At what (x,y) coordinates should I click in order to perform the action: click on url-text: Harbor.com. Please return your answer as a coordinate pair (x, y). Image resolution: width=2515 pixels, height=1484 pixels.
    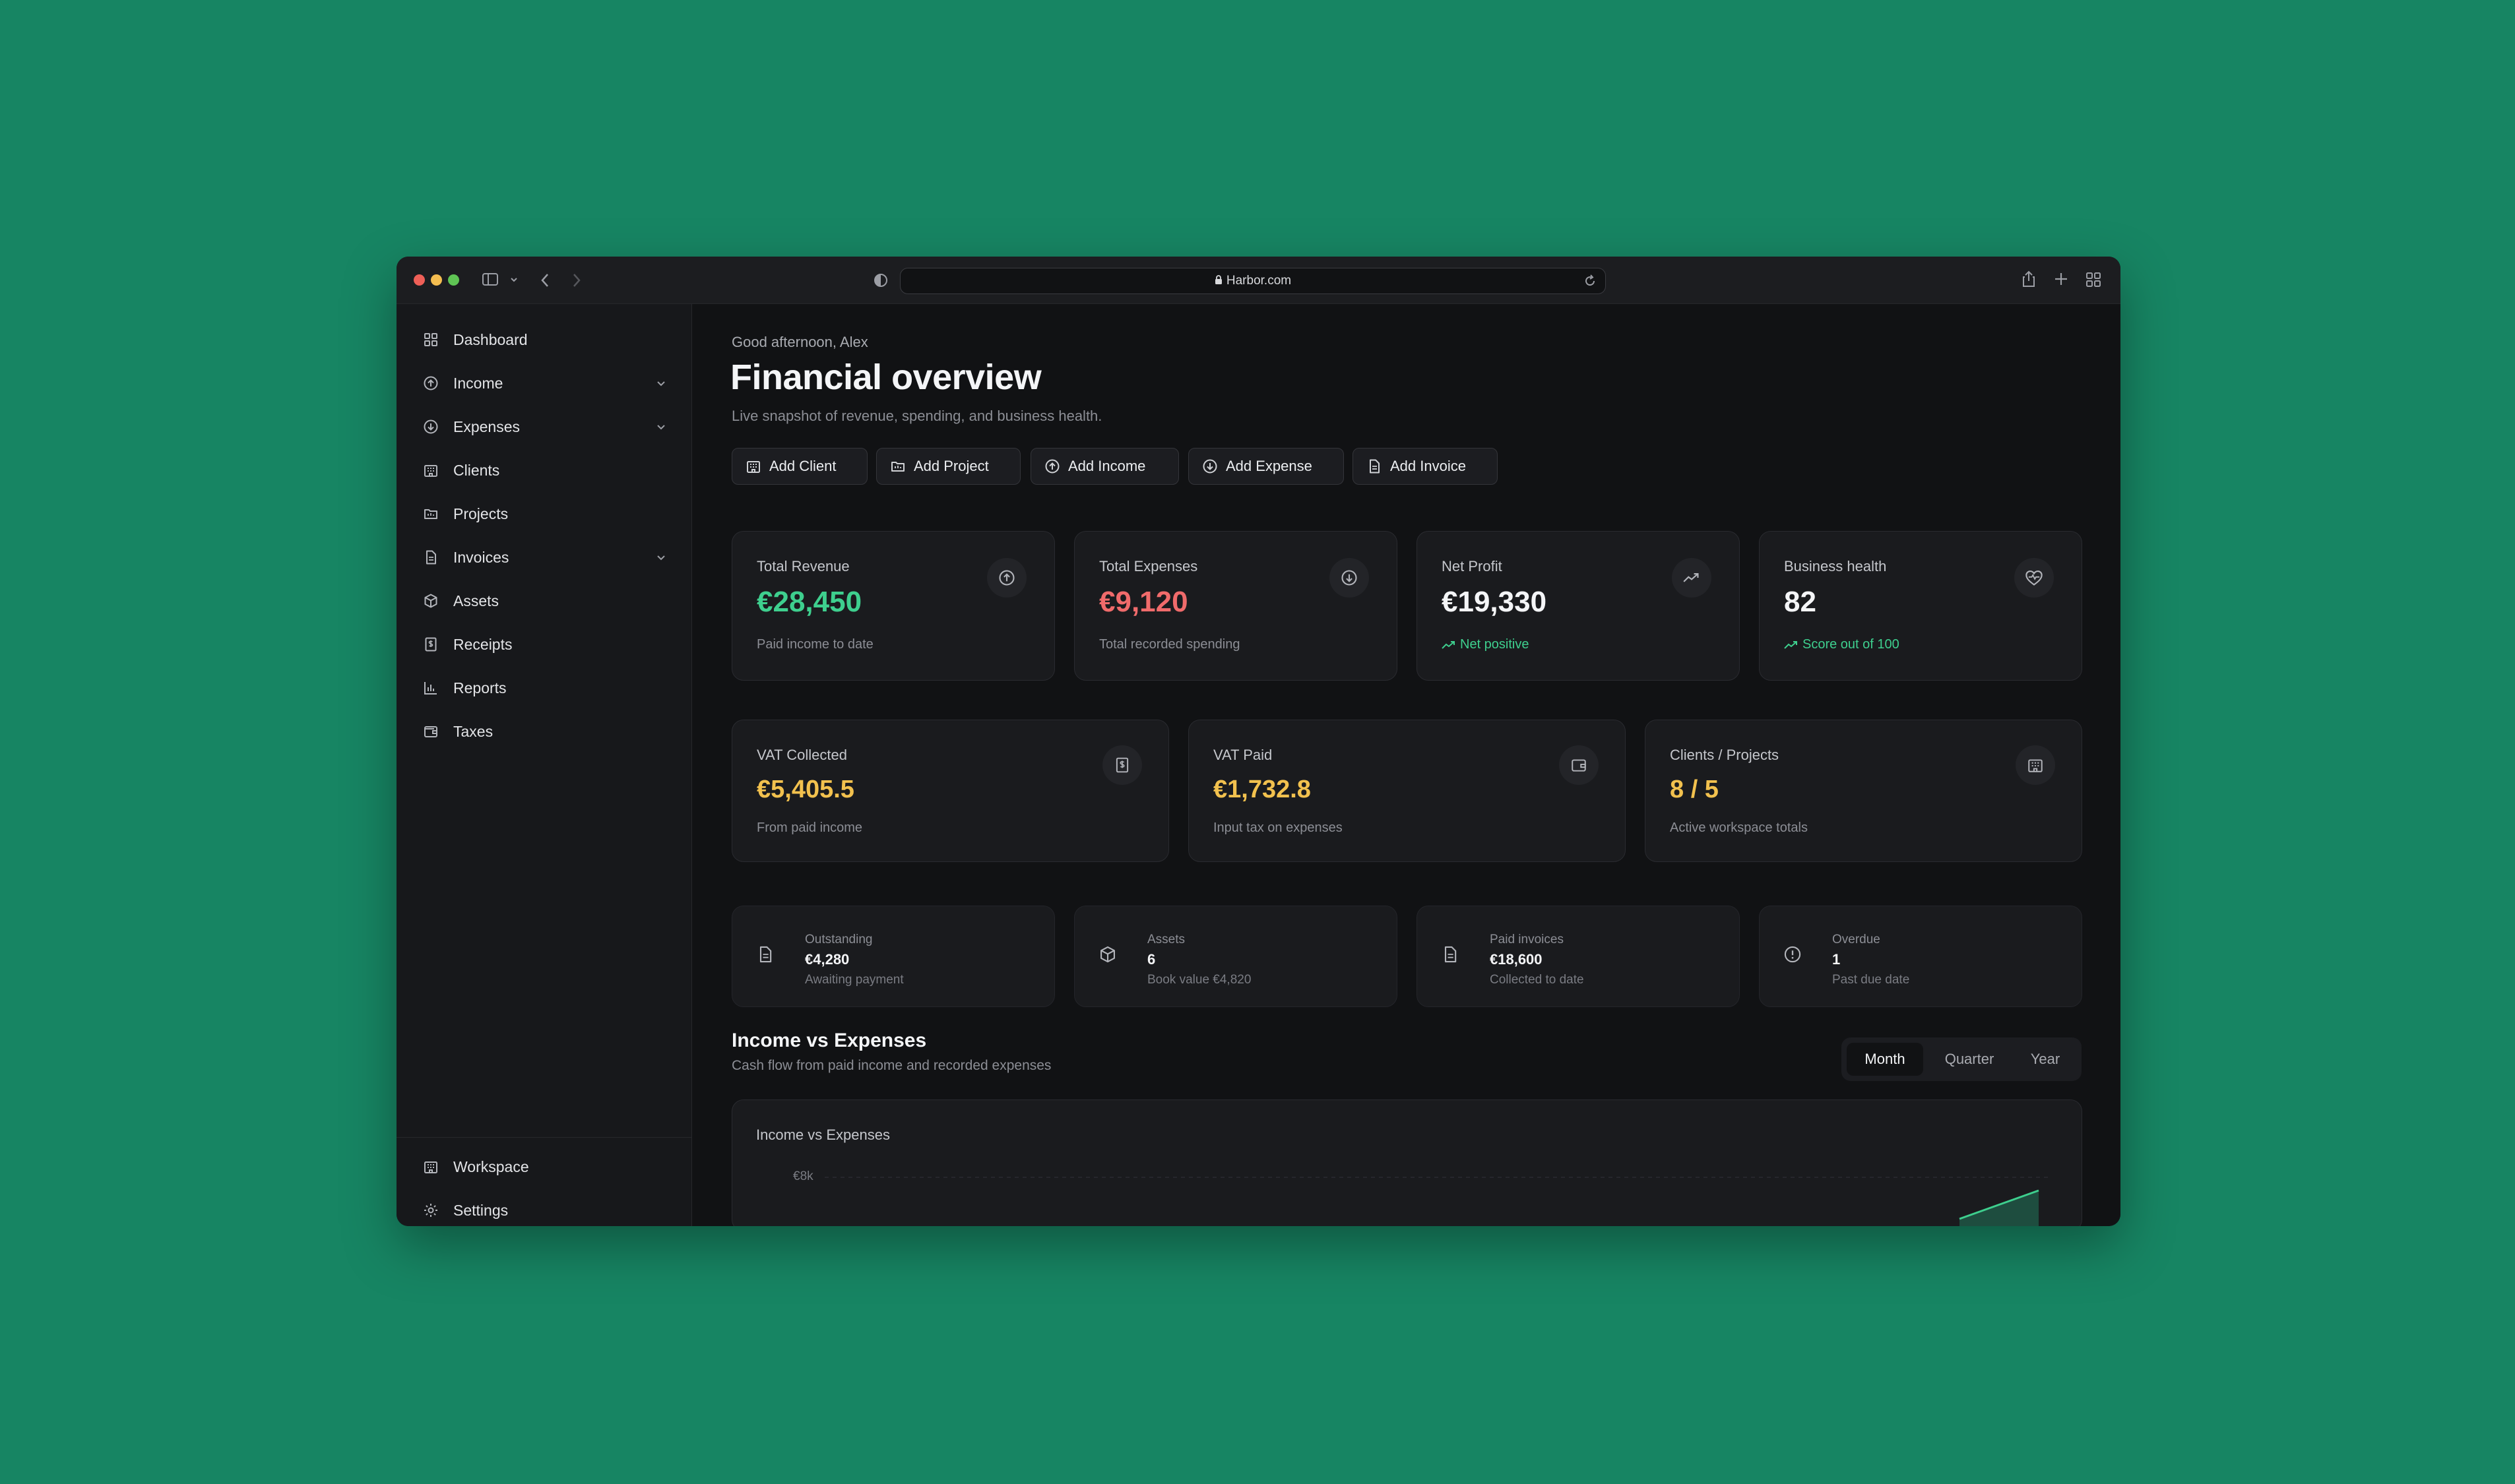
    Looking at the image, I should click on (1259, 281).